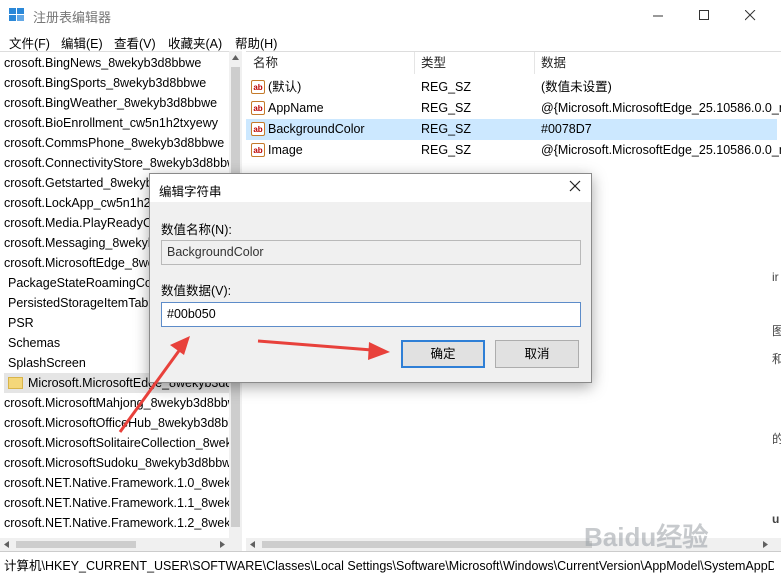  What do you see at coordinates (154, 384) in the screenshot?
I see `arrow-to-data-field` at bounding box center [154, 384].